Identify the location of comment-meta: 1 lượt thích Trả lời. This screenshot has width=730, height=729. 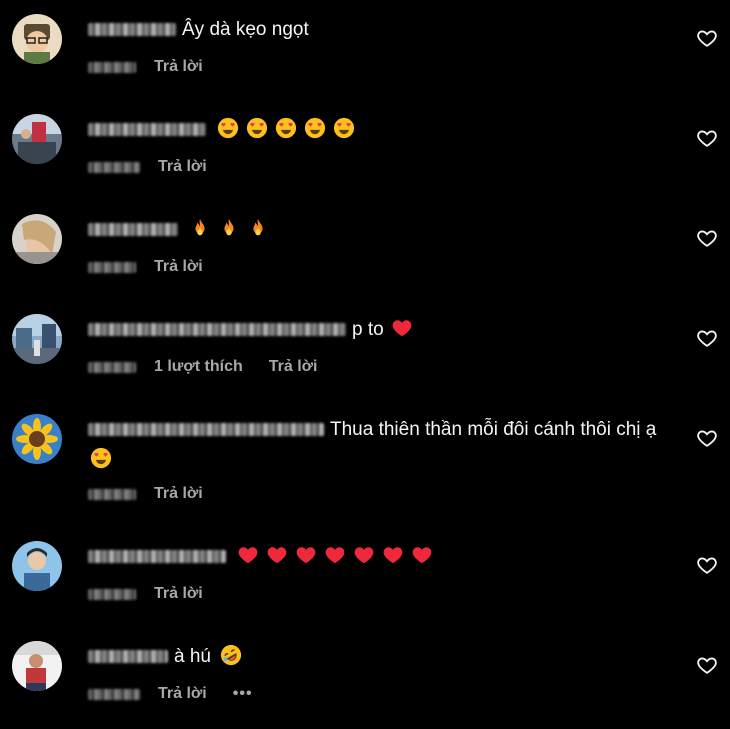
(215, 367).